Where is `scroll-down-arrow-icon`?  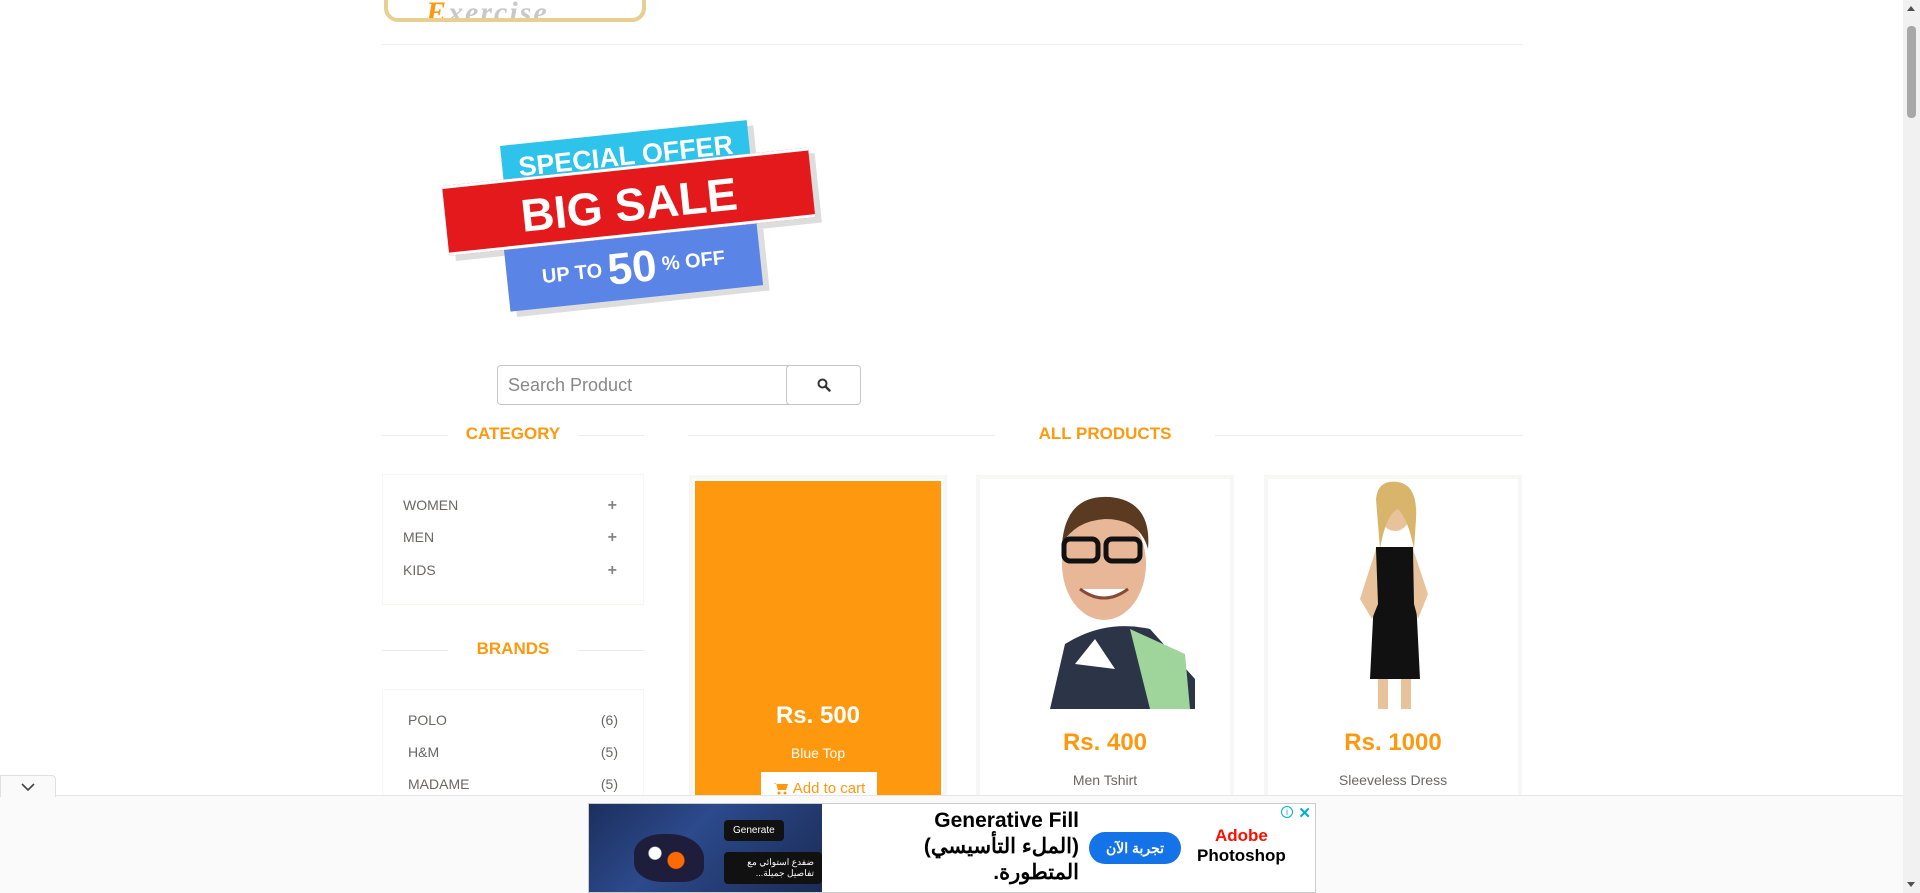
scroll-down-arrow-icon is located at coordinates (1911, 884).